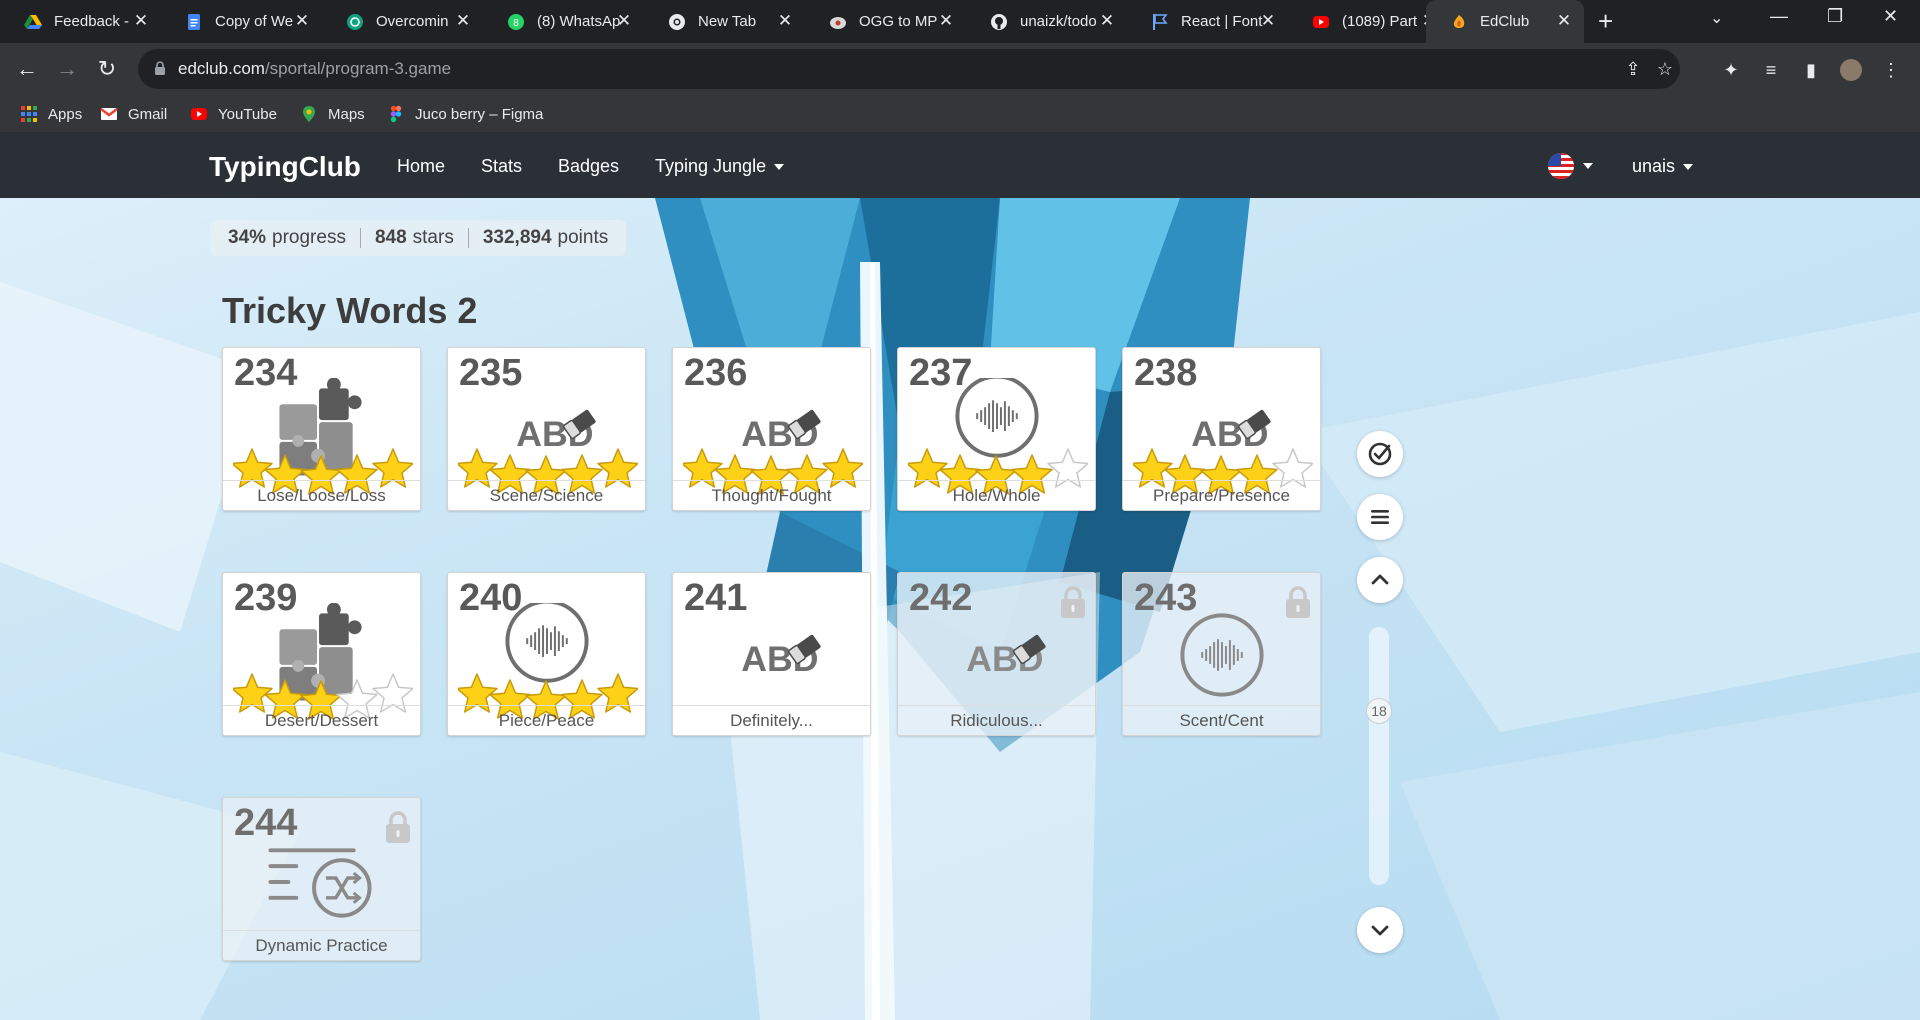 The height and width of the screenshot is (1020, 1920). Describe the element at coordinates (241, 21) in the screenshot. I see `browser-tab: Copy of We ✕` at that location.